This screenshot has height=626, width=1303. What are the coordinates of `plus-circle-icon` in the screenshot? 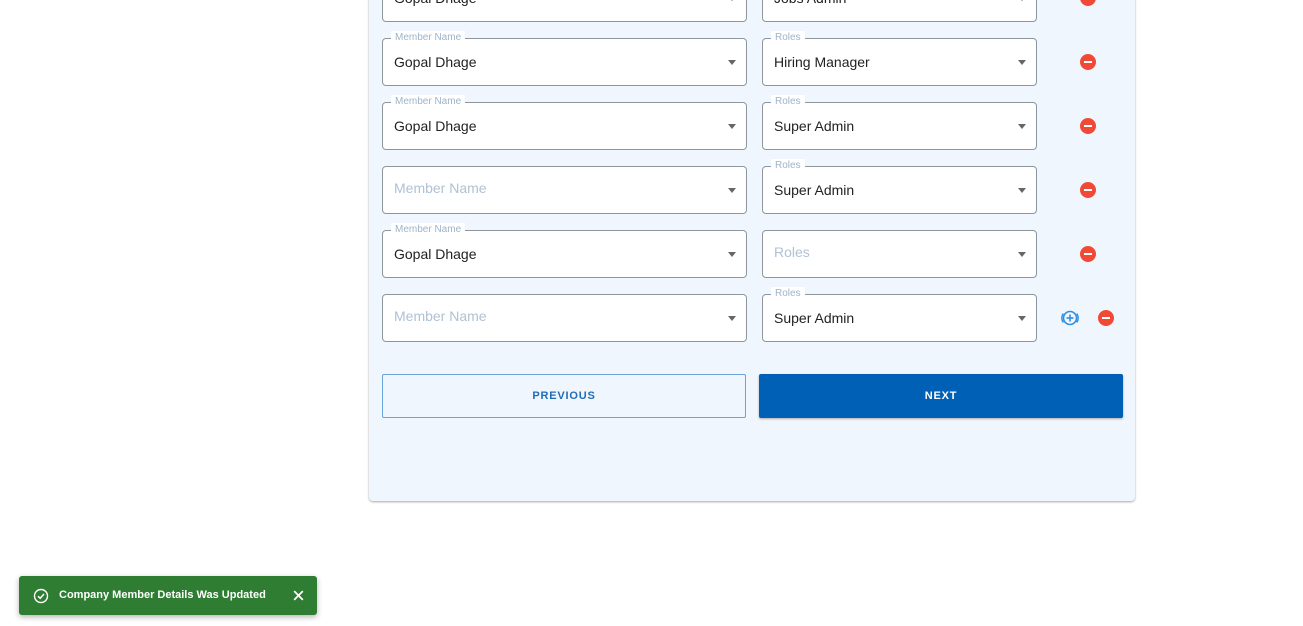 It's located at (1070, 318).